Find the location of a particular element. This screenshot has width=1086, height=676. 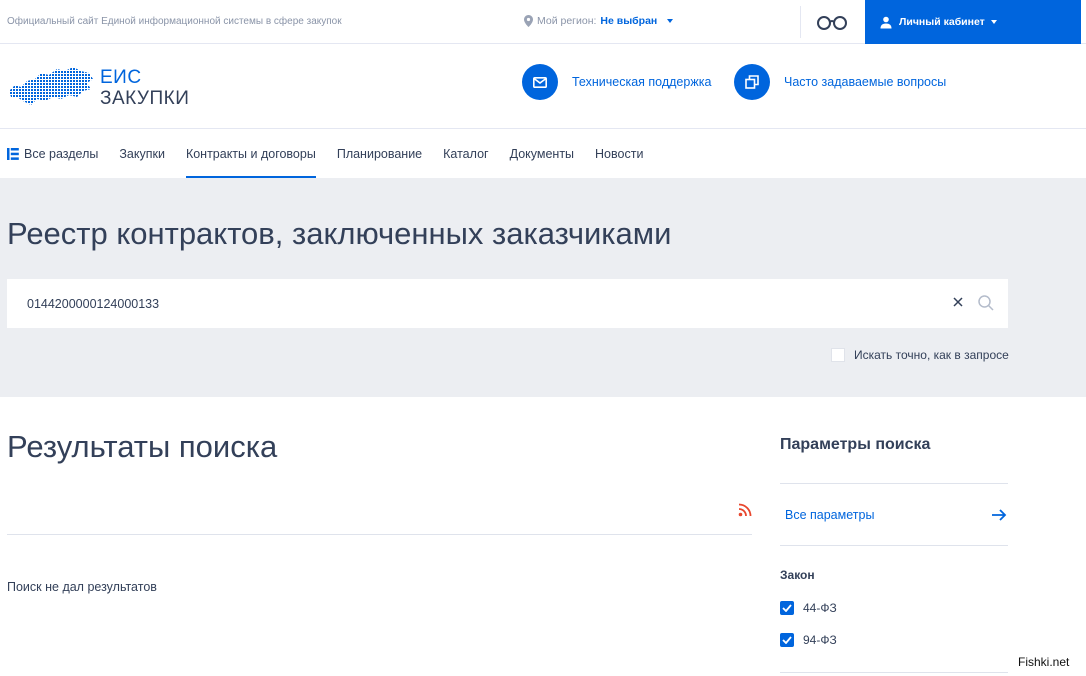

nav-item-label: Новости is located at coordinates (619, 154).